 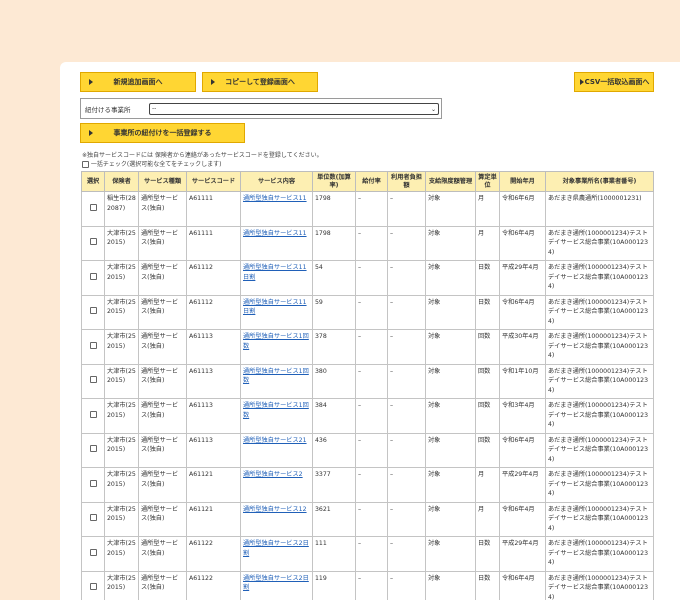 What do you see at coordinates (484, 302) in the screenshot?
I see `calc-unit-cell-text: 日数` at bounding box center [484, 302].